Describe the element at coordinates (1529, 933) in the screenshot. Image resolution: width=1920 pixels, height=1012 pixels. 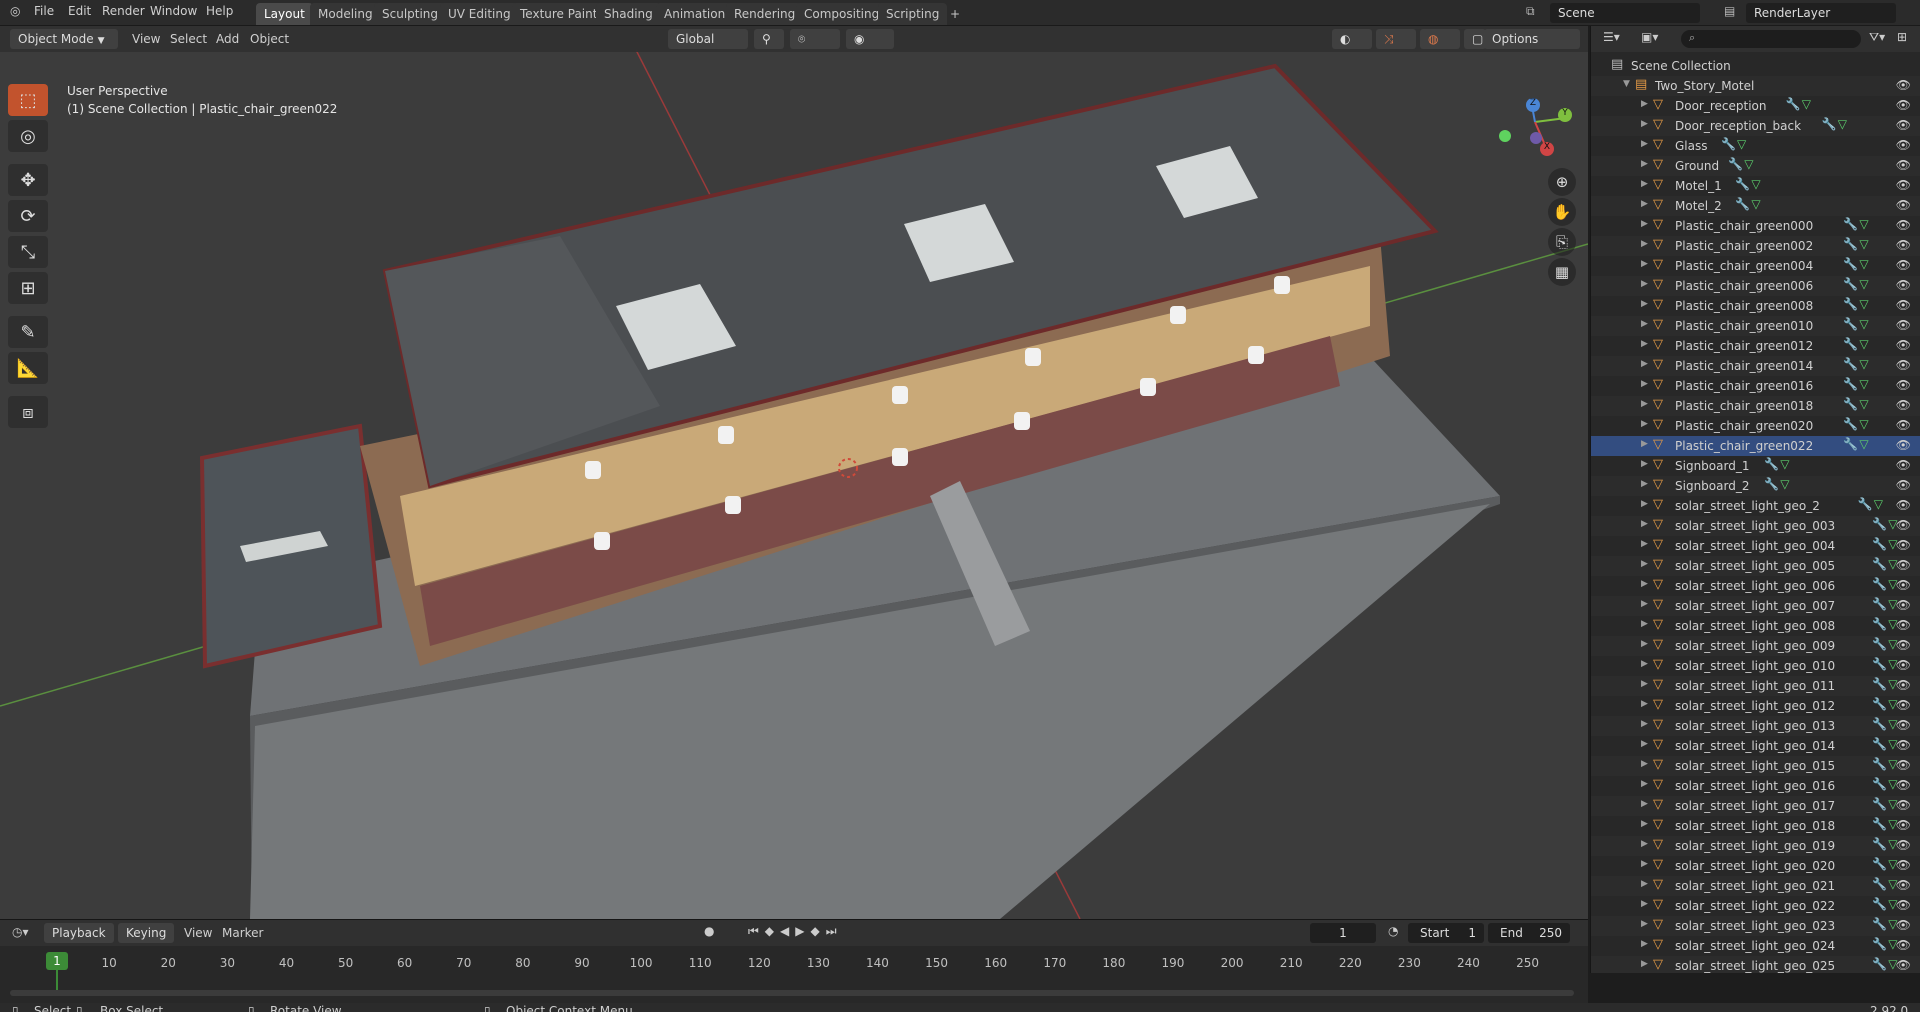
I see `end-frame-field: End 250` at that location.